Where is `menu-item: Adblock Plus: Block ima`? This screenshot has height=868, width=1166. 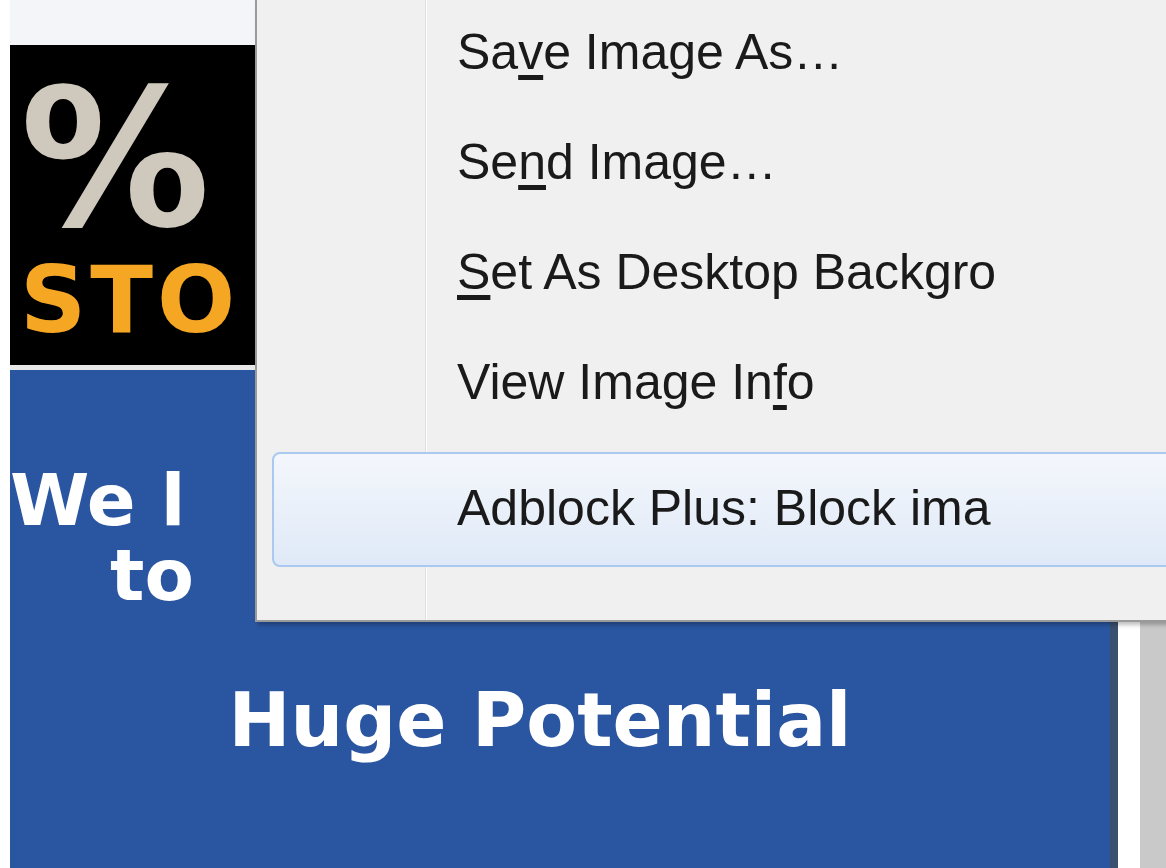 menu-item: Adblock Plus: Block ima is located at coordinates (719, 509).